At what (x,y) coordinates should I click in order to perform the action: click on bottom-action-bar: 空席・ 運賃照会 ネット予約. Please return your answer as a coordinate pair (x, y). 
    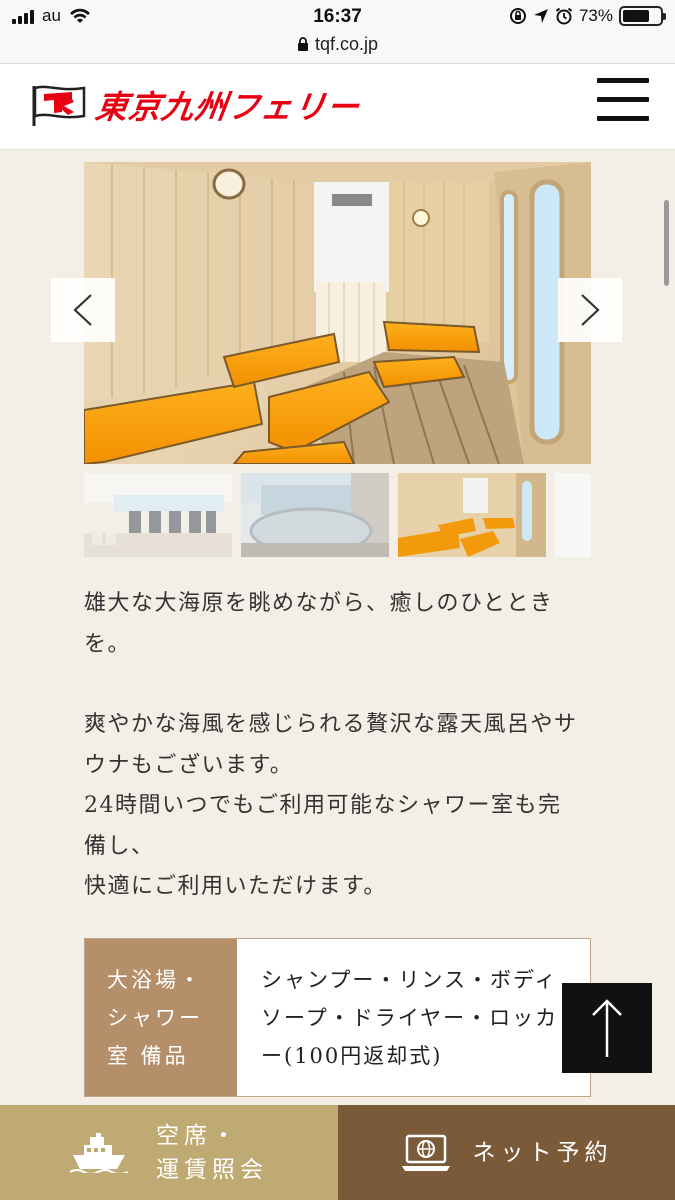
    Looking at the image, I should click on (337, 1152).